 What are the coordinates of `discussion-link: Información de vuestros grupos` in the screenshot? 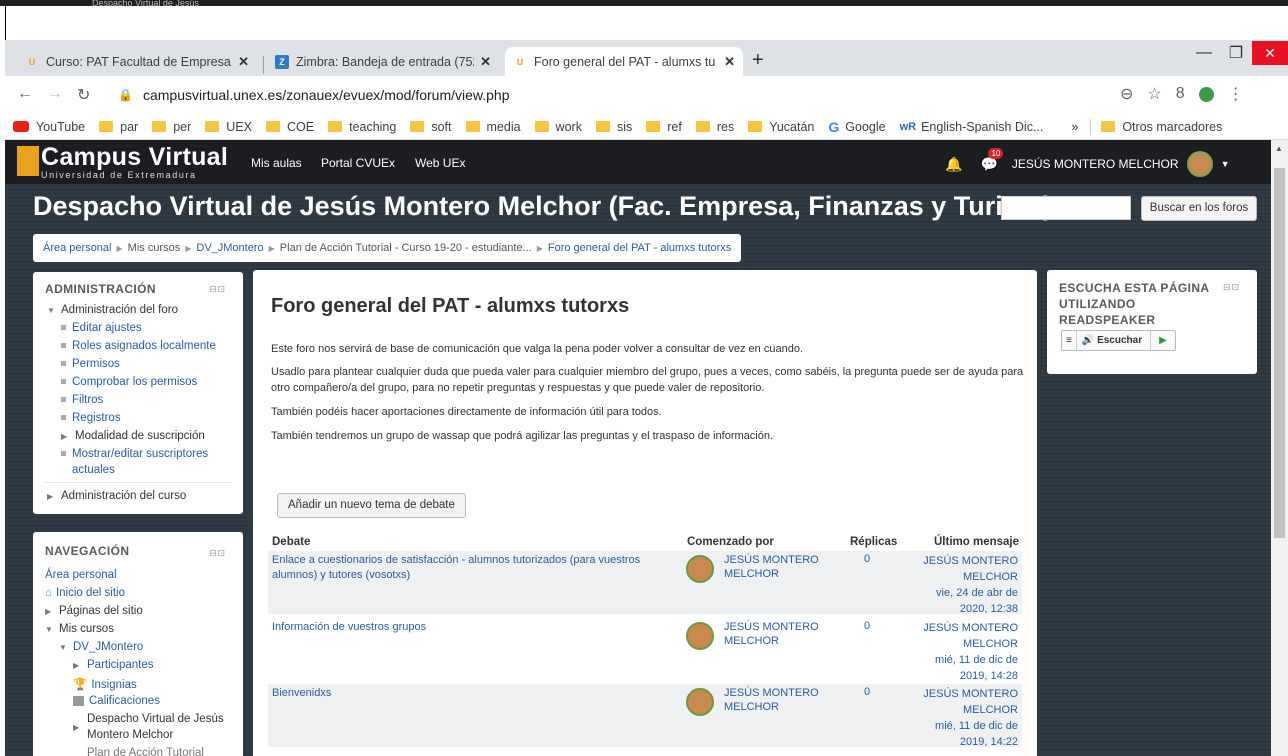 It's located at (472, 627).